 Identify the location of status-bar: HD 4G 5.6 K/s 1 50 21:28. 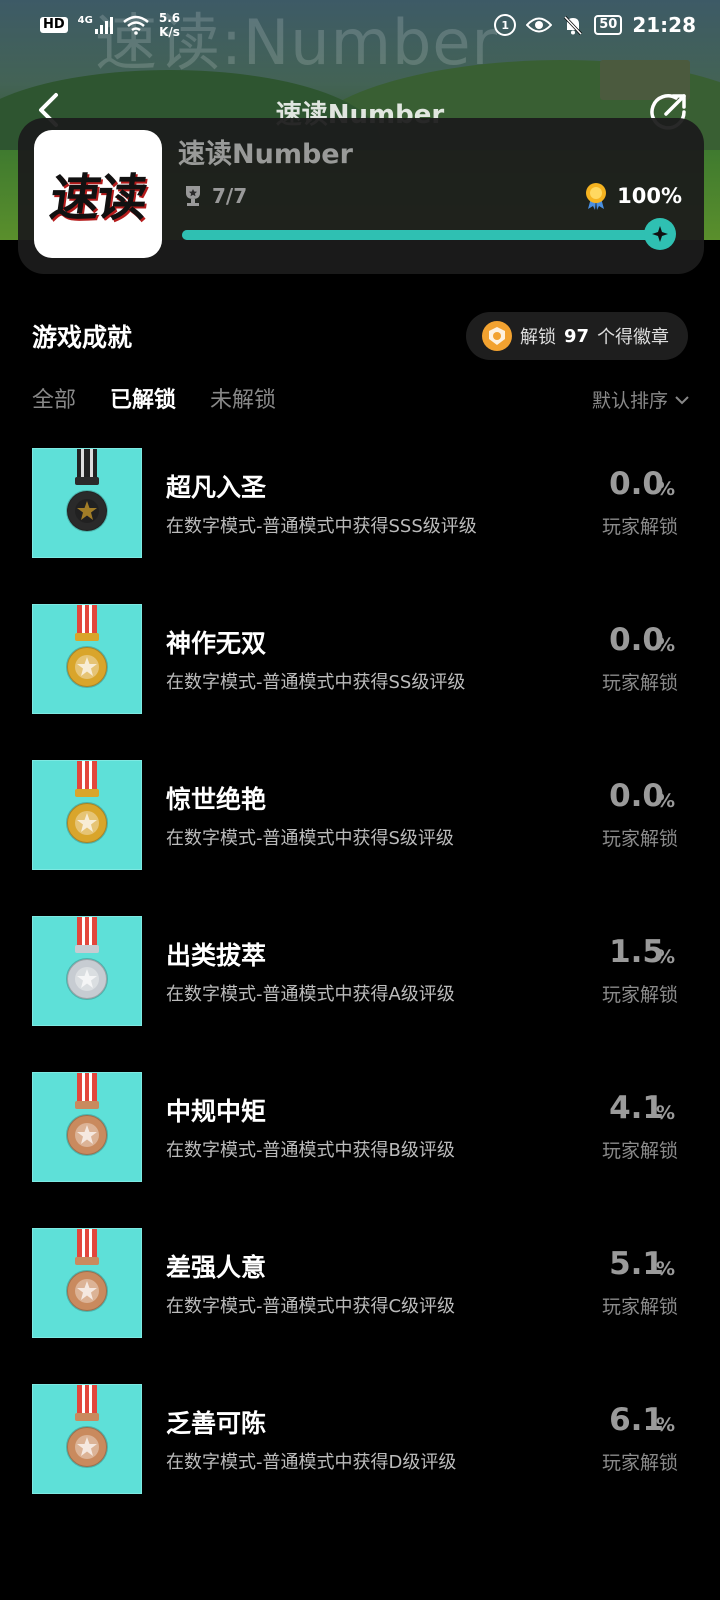
(360, 25).